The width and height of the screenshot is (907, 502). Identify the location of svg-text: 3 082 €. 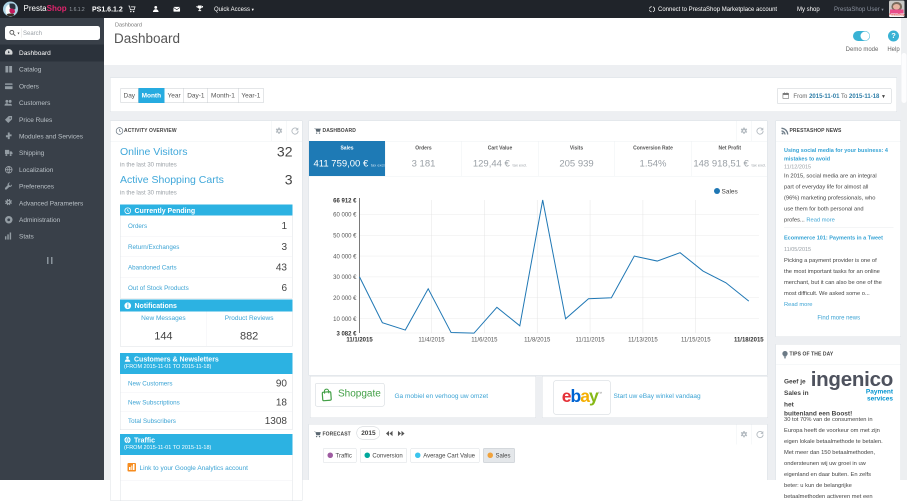
(346, 334).